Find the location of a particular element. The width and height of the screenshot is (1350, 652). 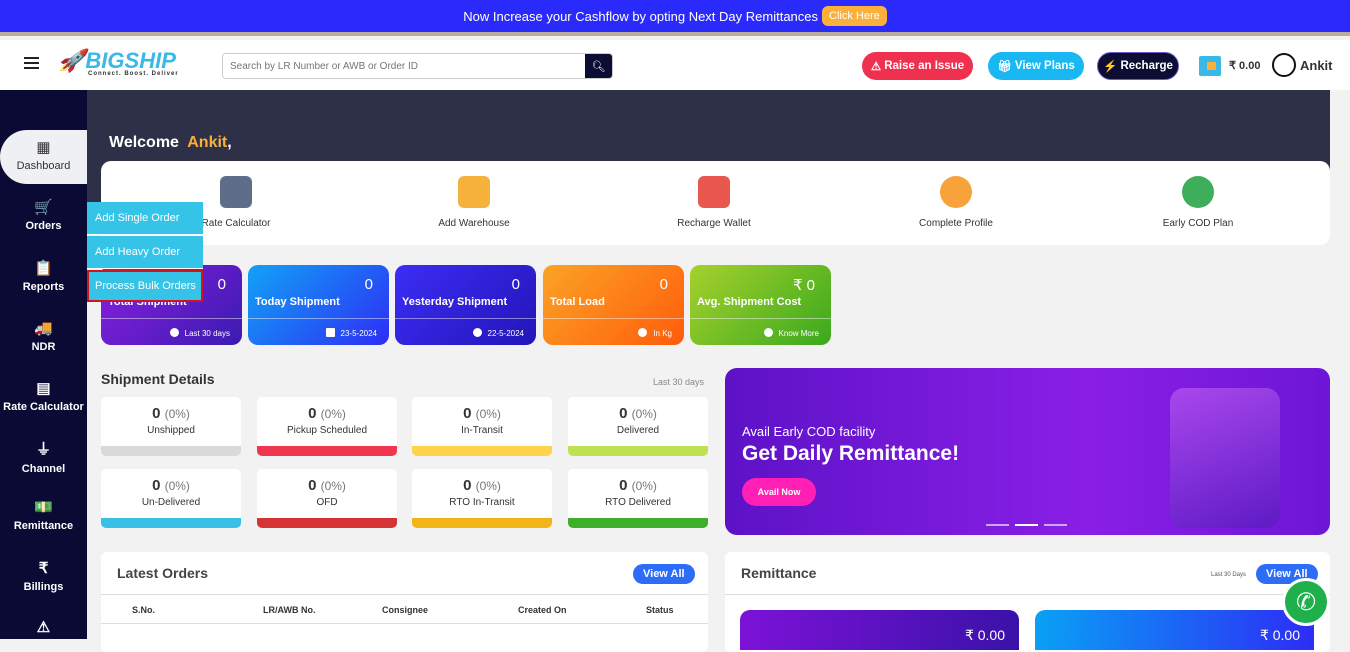

quick-action-complete-profile: Complete Profile is located at coordinates (956, 202).